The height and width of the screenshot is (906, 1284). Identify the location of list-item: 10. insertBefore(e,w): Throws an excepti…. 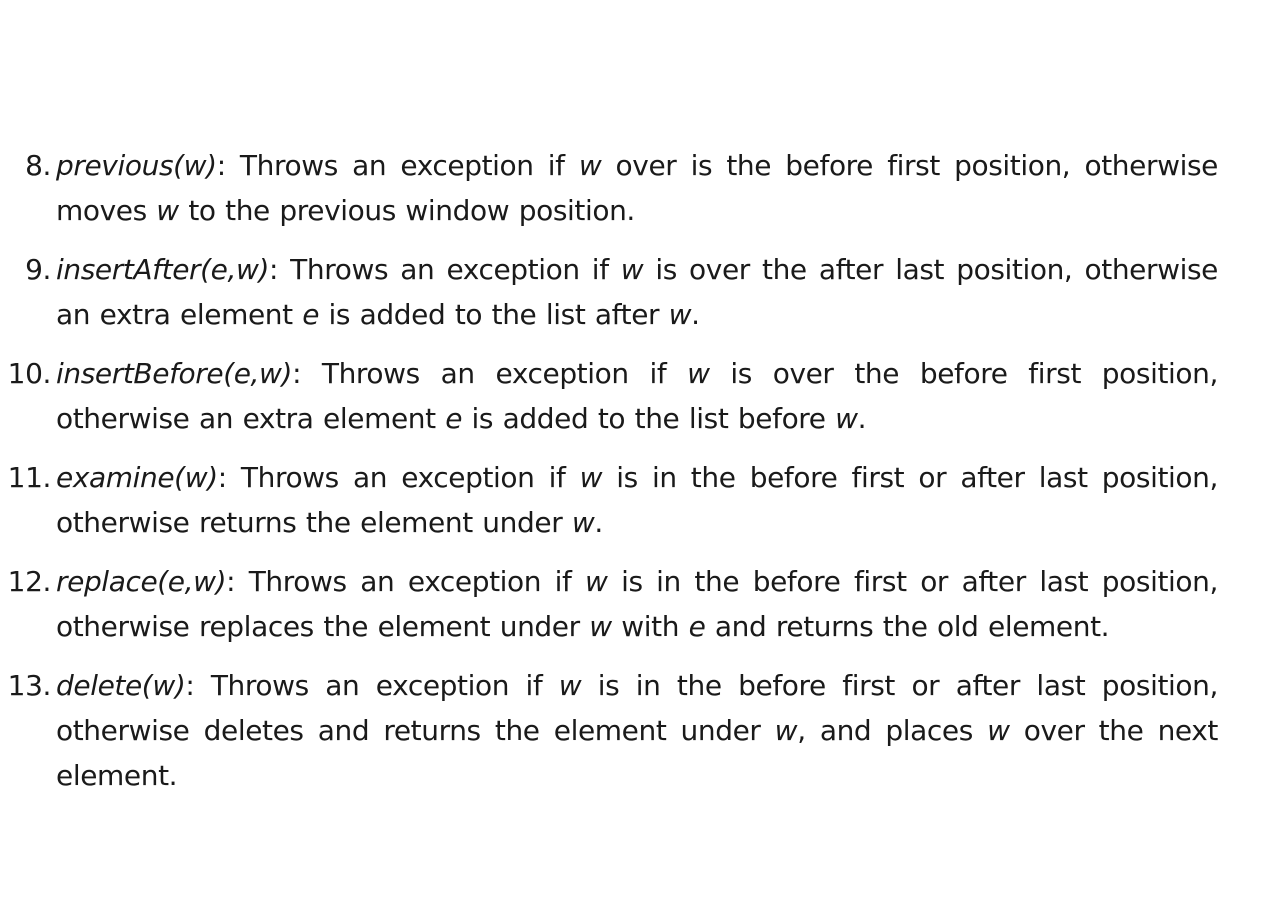
(609, 396).